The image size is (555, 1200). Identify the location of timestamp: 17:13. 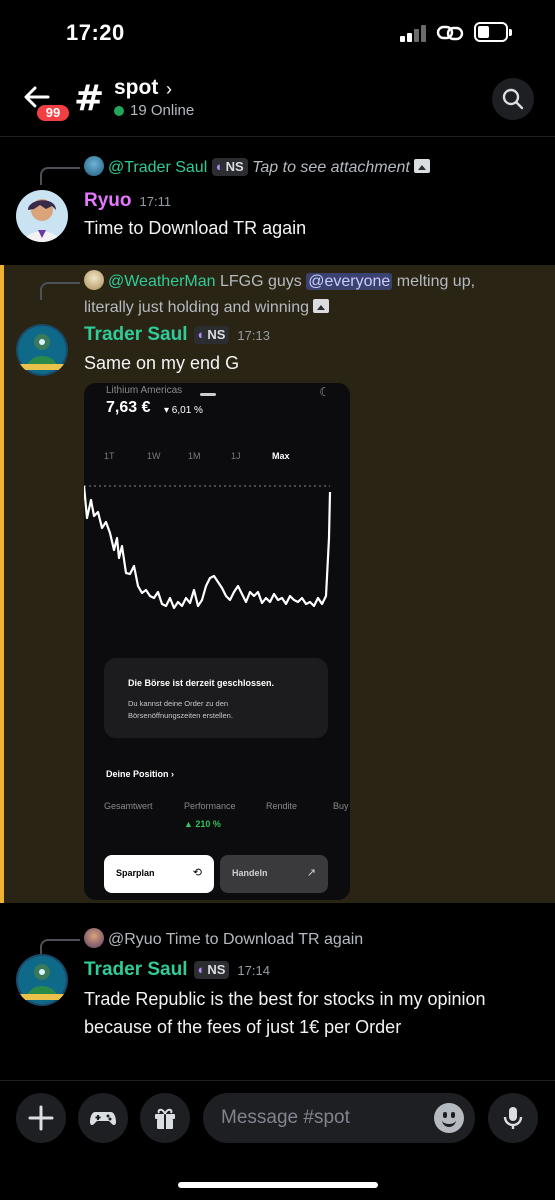
(253, 335).